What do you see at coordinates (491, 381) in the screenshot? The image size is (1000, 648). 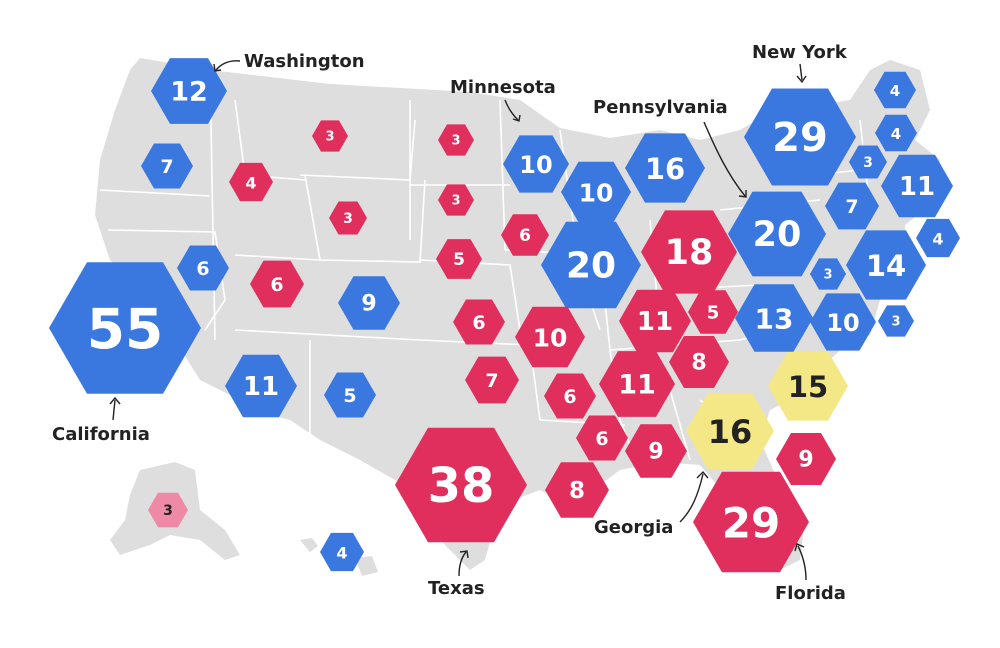 I see `hex-label-ok: 7` at bounding box center [491, 381].